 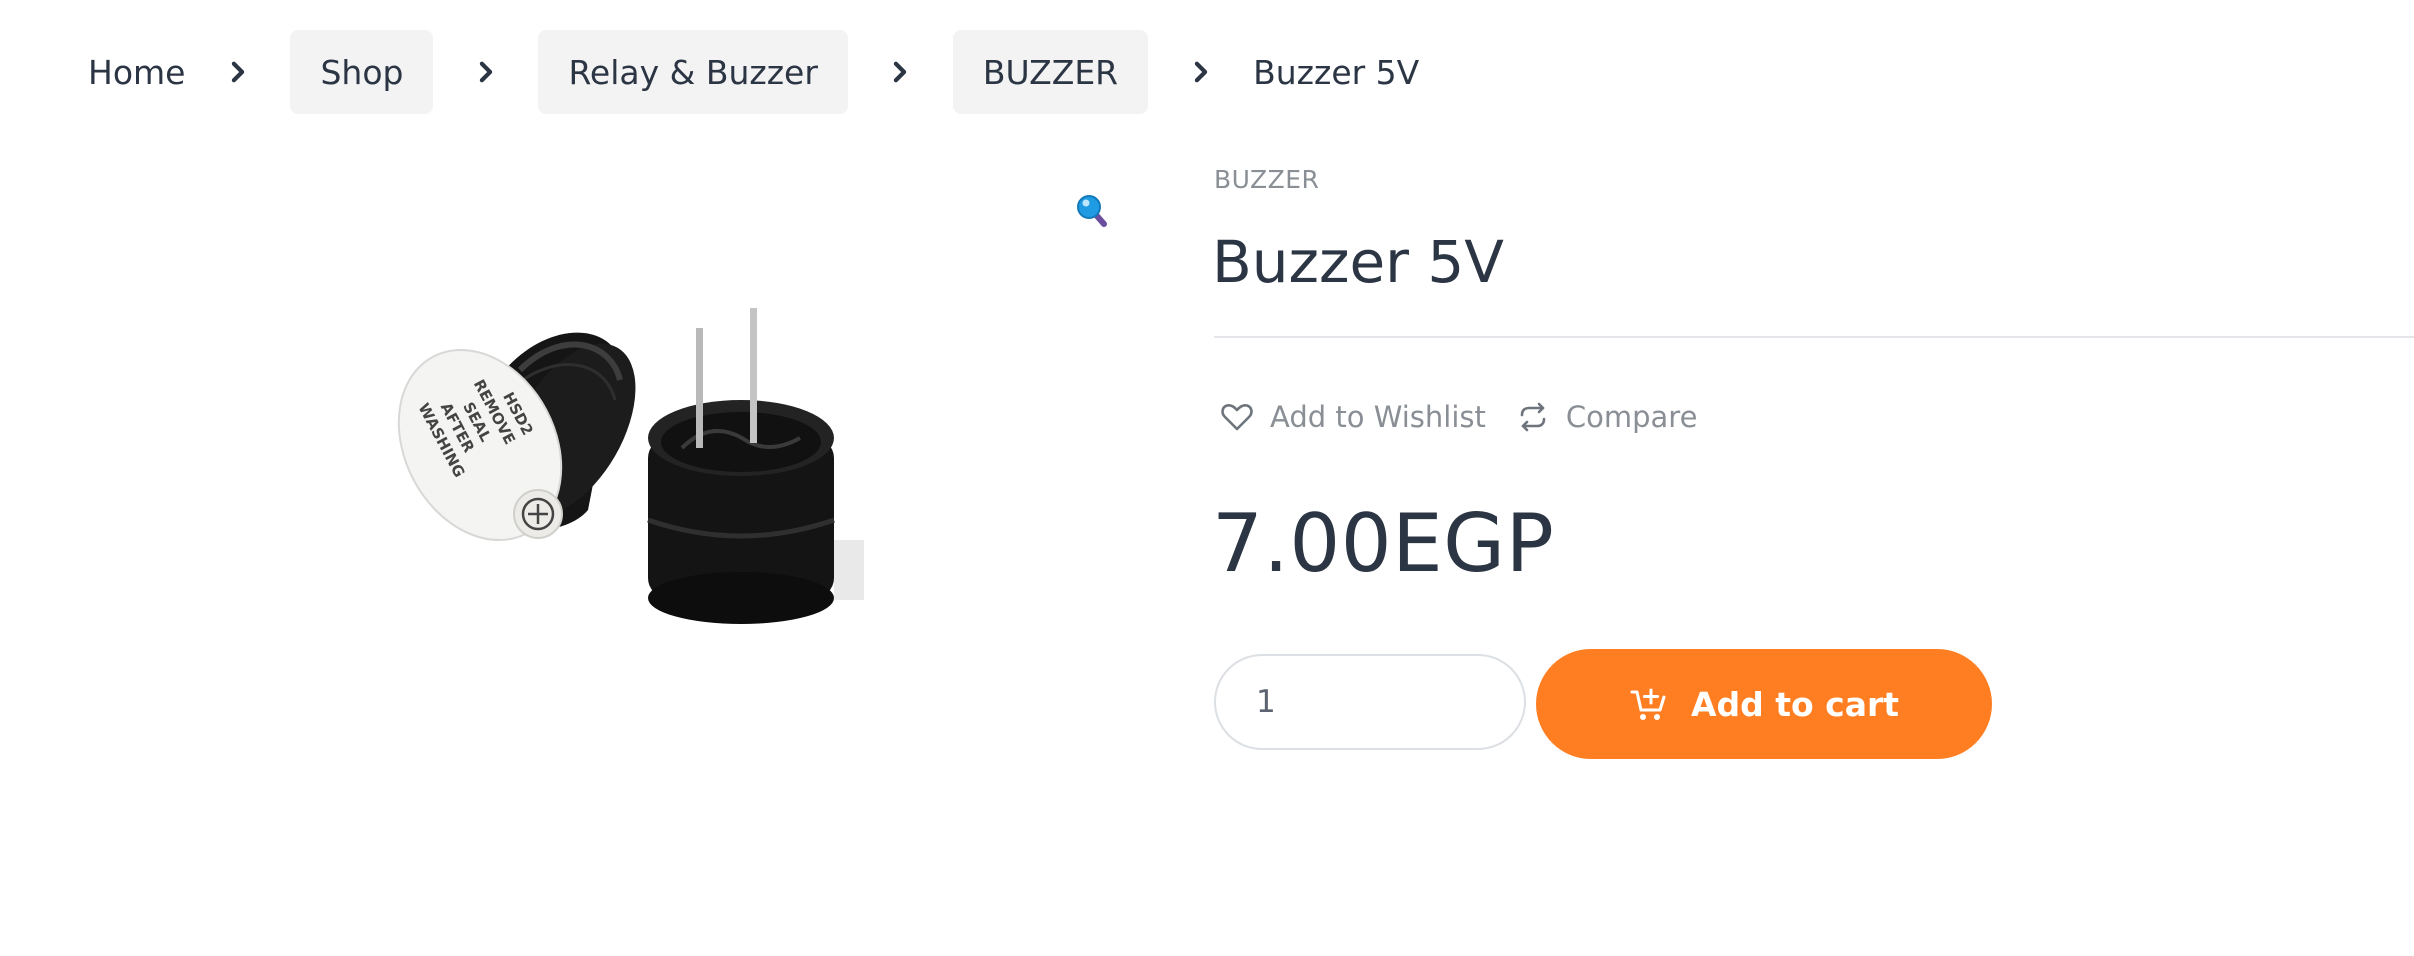 I want to click on cart-add-icon, so click(x=1648, y=704).